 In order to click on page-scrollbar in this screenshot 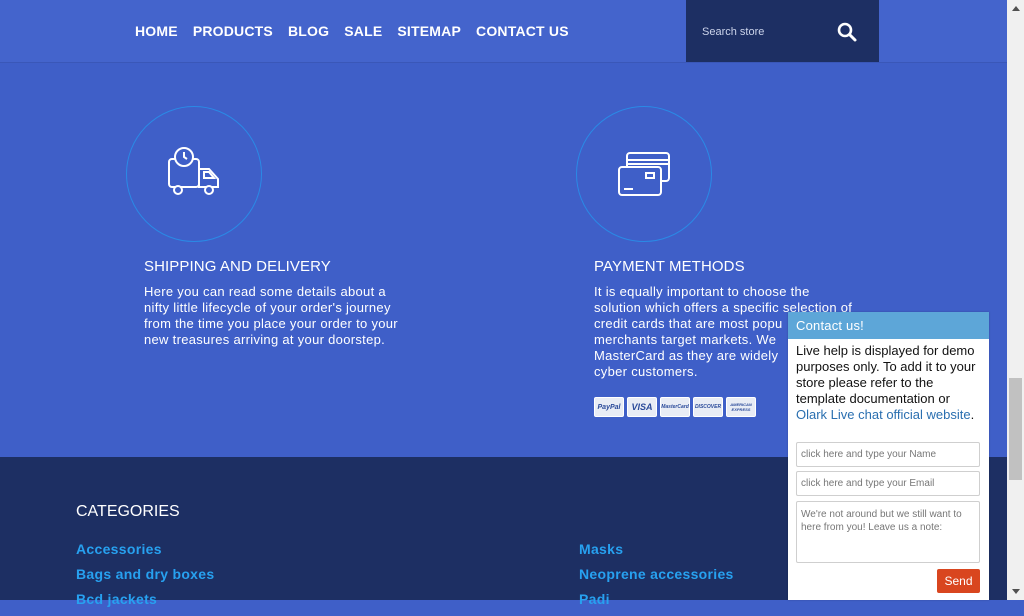, I will do `click(1015, 300)`.